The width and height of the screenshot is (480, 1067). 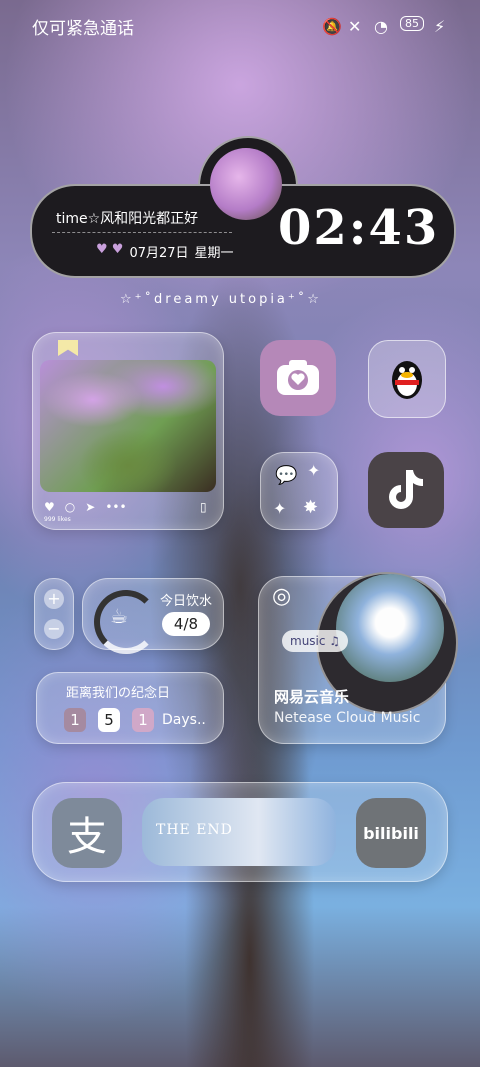 I want to click on heart-icon: ♥ ♥, so click(x=110, y=249).